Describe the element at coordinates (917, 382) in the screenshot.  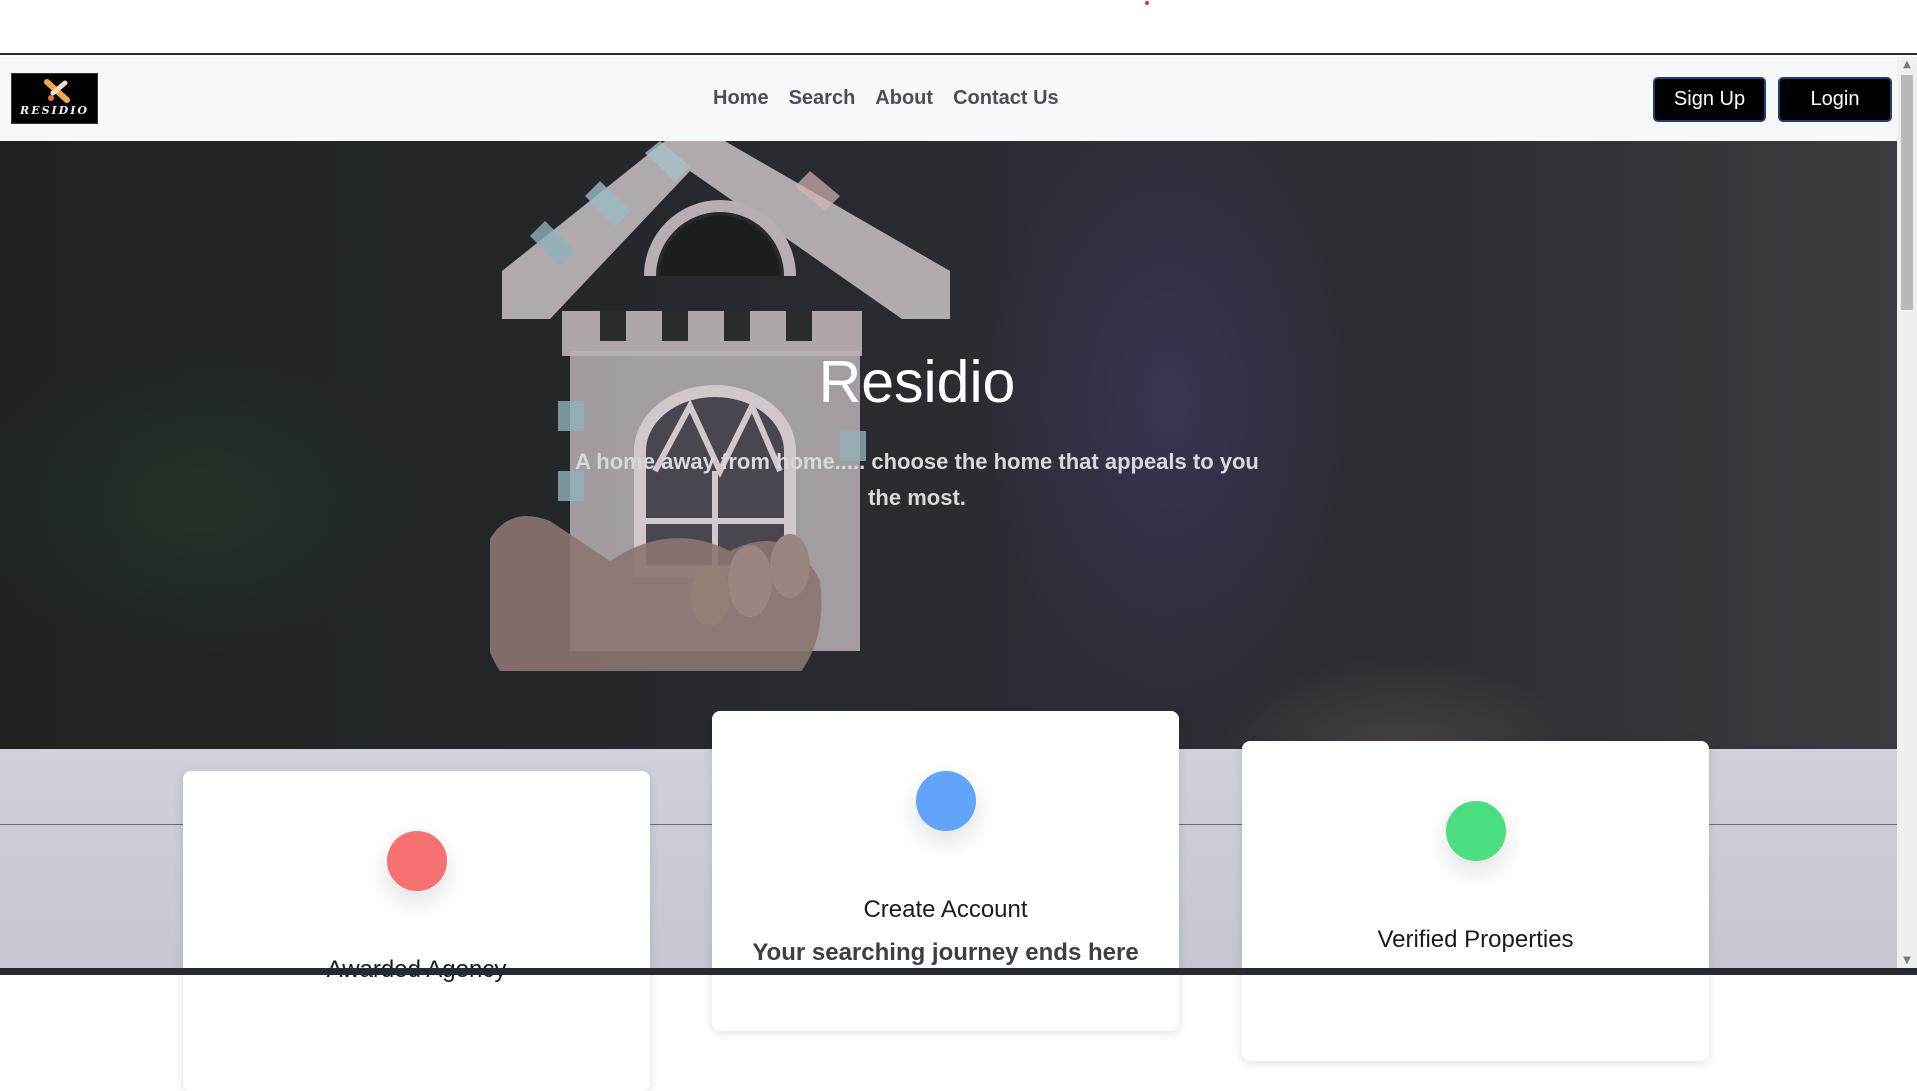
I see `hero-title: Residio` at that location.